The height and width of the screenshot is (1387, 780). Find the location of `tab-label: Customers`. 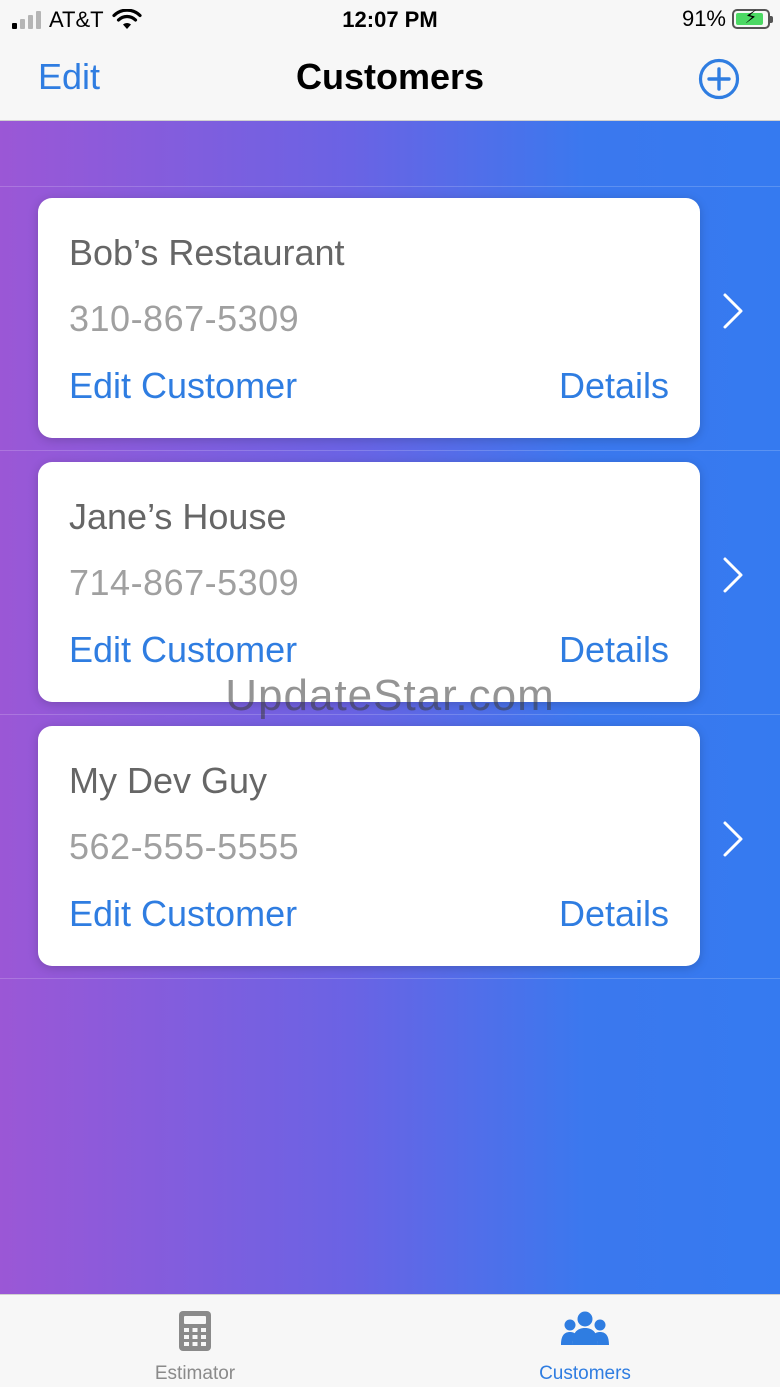

tab-label: Customers is located at coordinates (585, 1373).